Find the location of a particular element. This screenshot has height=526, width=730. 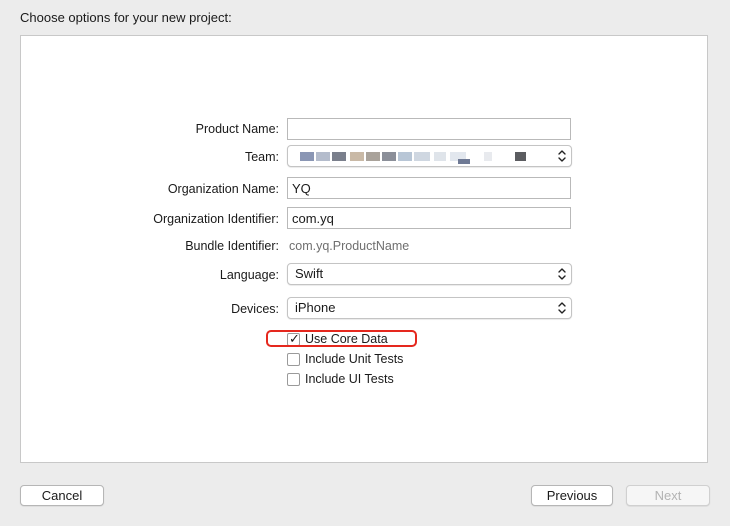

include-unit-tests-checkbox-row: Include Unit Tests is located at coordinates (345, 359).